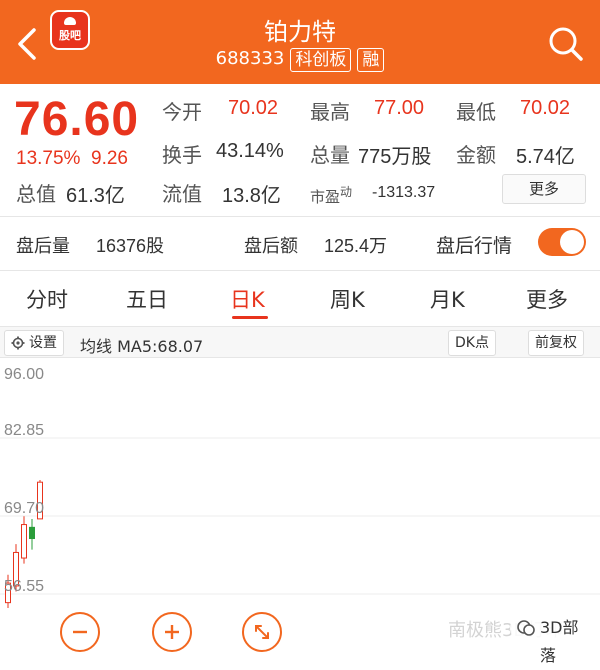 The width and height of the screenshot is (600, 670). Describe the element at coordinates (142, 346) in the screenshot. I see `ma-indicator: 均线 MA5:68.07` at that location.